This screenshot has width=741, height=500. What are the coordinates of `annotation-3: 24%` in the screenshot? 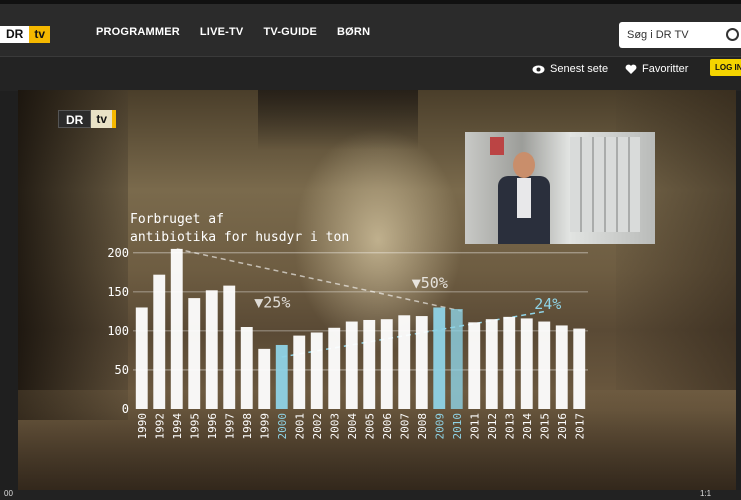 It's located at (547, 304).